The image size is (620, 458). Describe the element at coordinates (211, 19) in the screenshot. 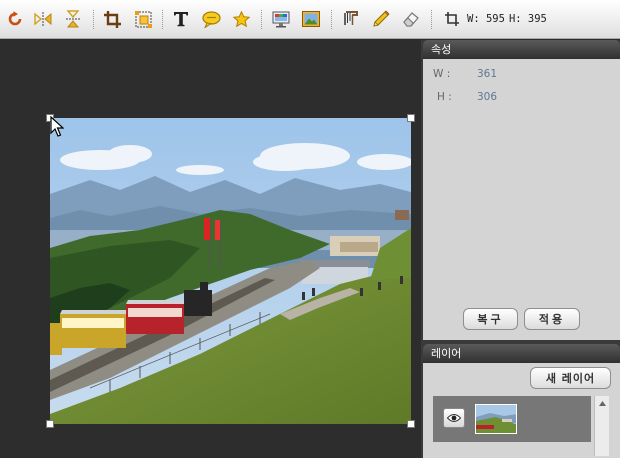

I see `speech-bubble-icon` at that location.